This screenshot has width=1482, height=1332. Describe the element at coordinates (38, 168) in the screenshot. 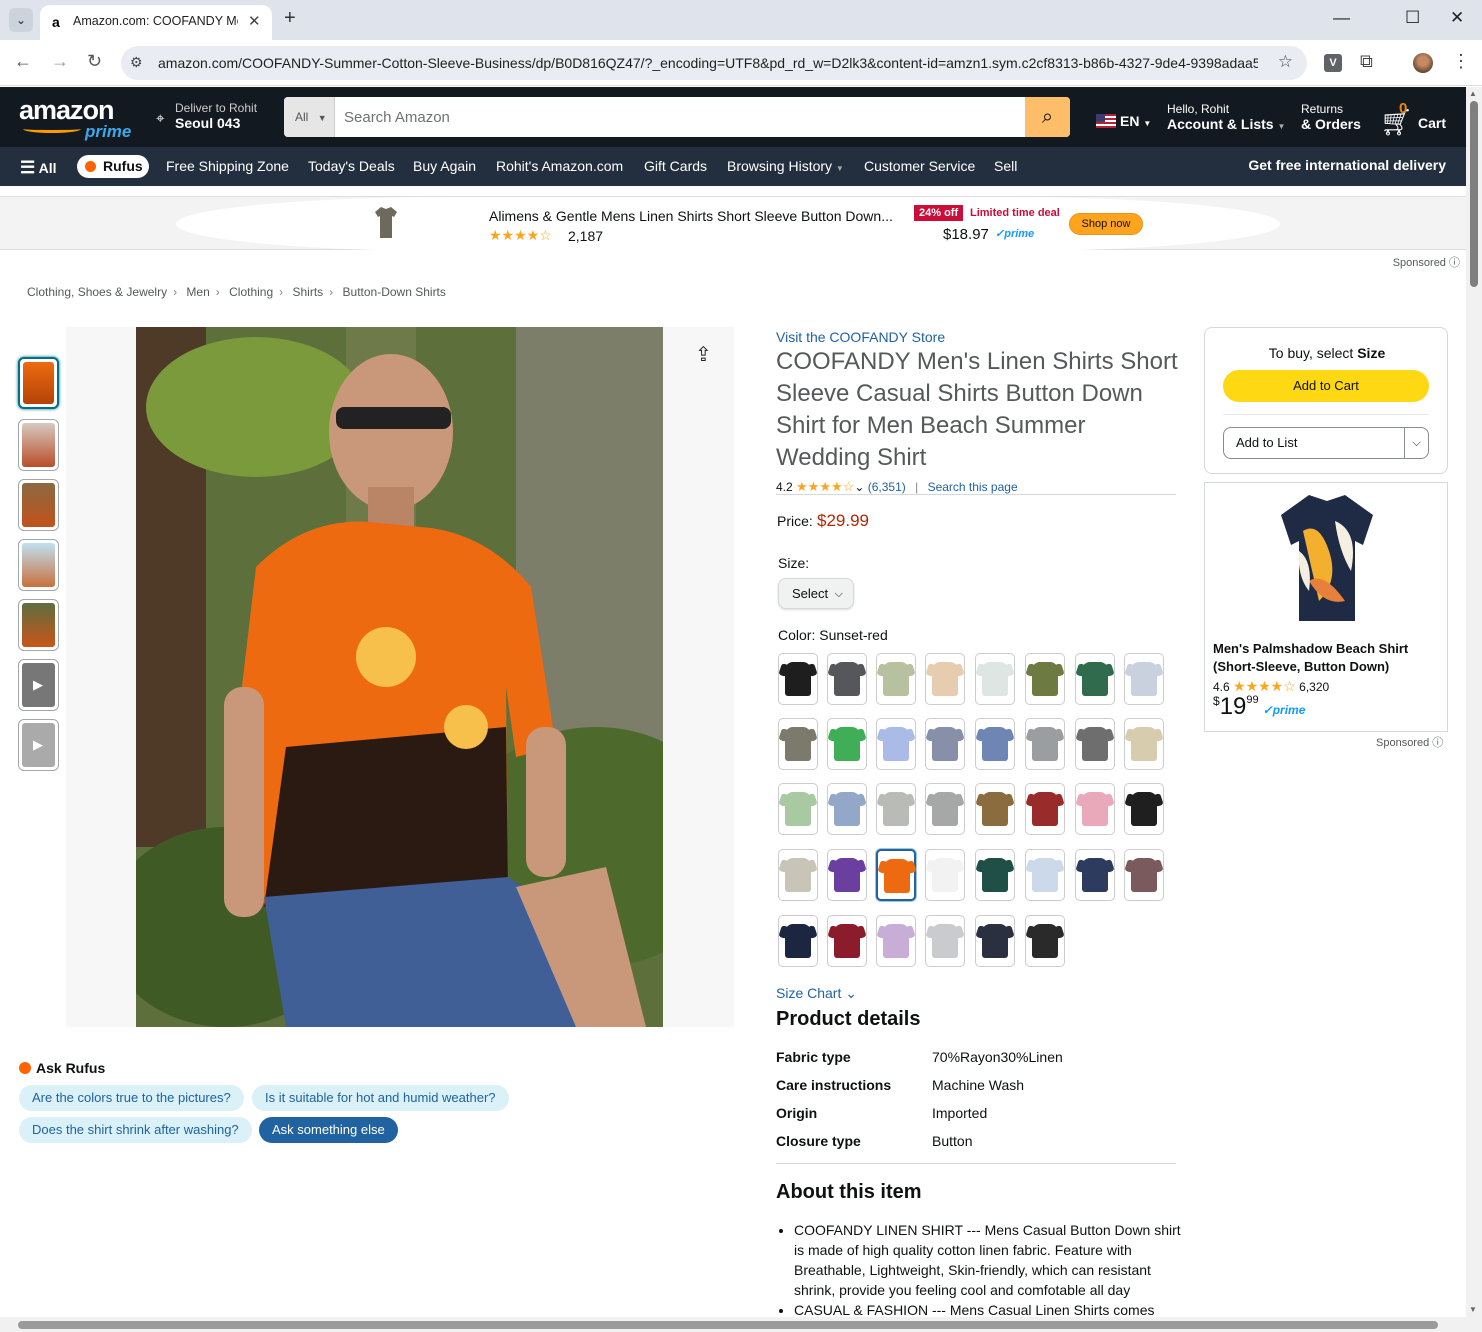

I see `all-menu-button: ☰ All` at that location.